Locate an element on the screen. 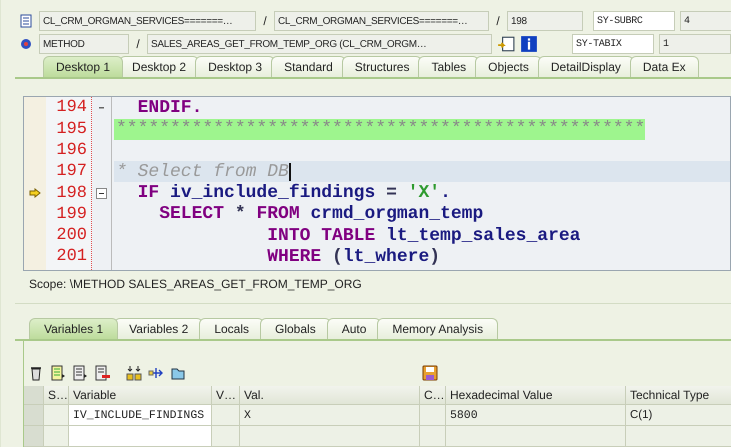 The image size is (731, 447). line-number: 197 is located at coordinates (71, 172).